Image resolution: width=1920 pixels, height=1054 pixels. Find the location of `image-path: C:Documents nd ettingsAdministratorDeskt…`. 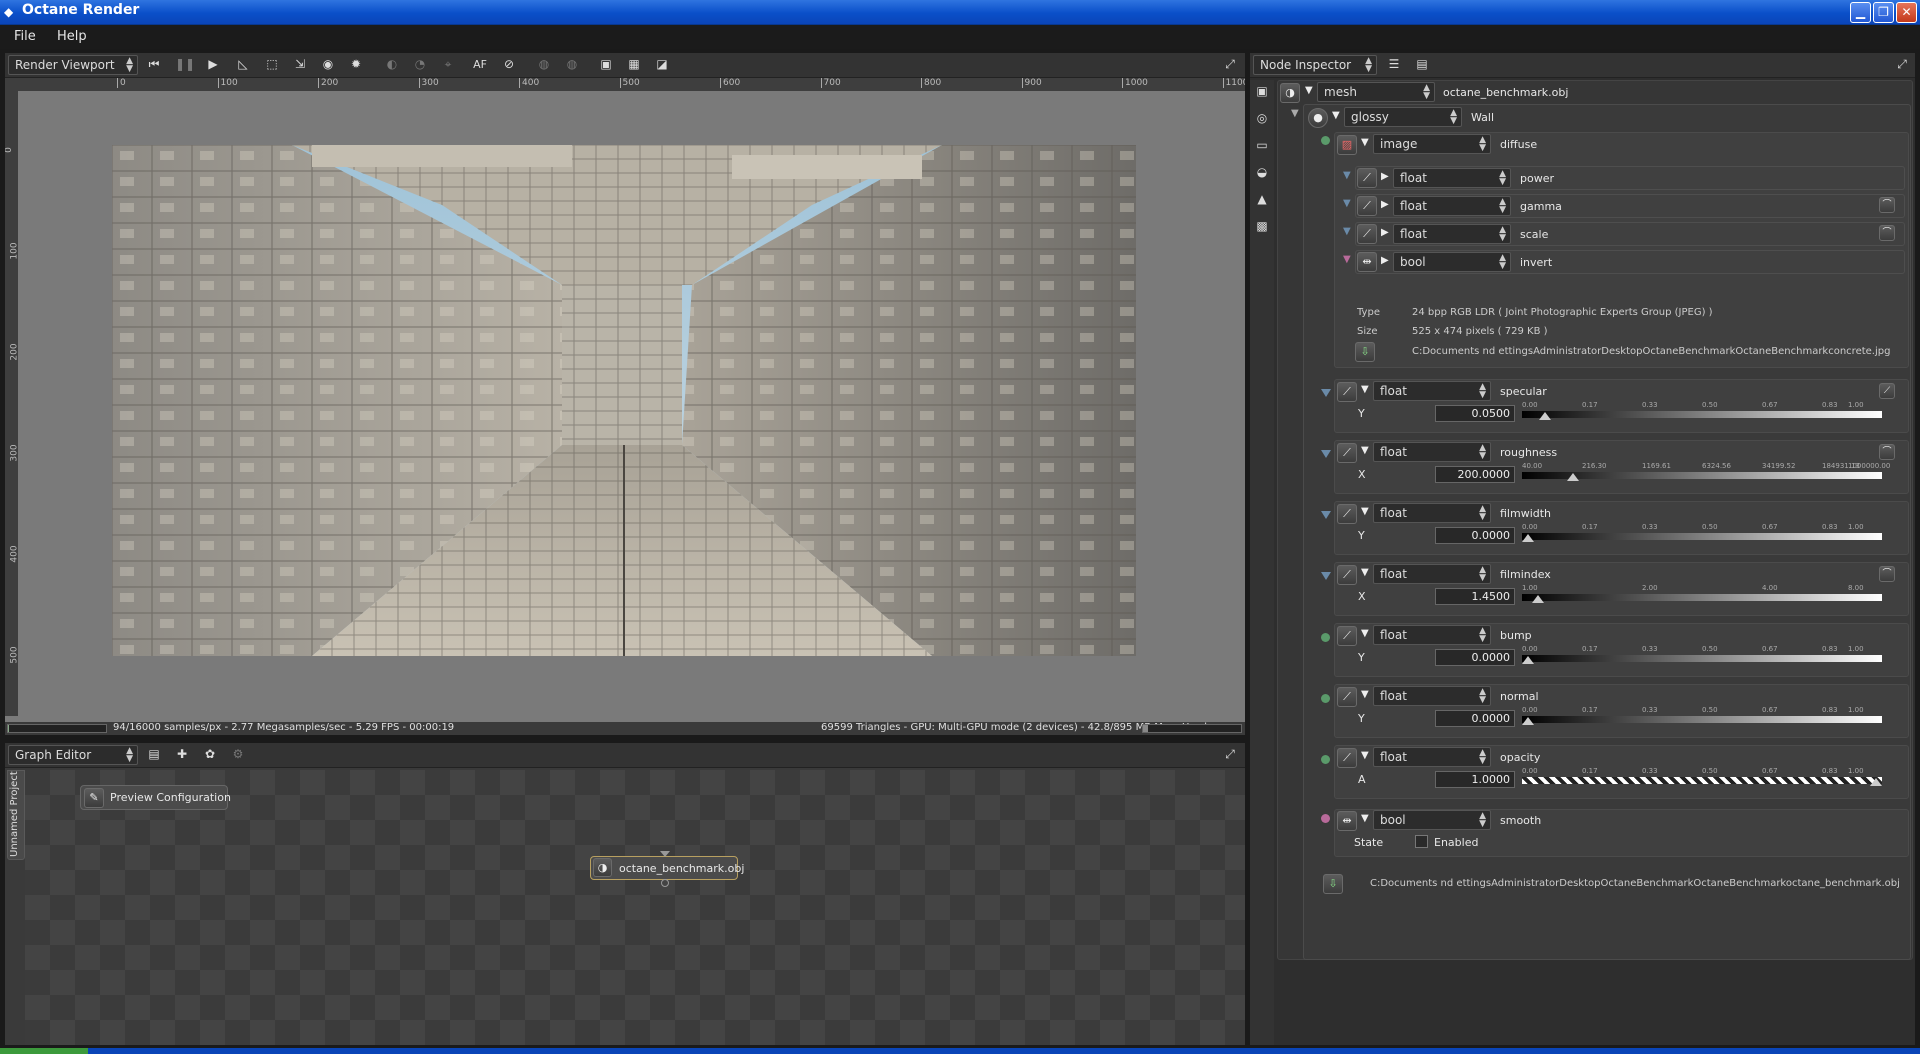

image-path: C:Documents nd ettingsAdministratorDeskt… is located at coordinates (1651, 351).